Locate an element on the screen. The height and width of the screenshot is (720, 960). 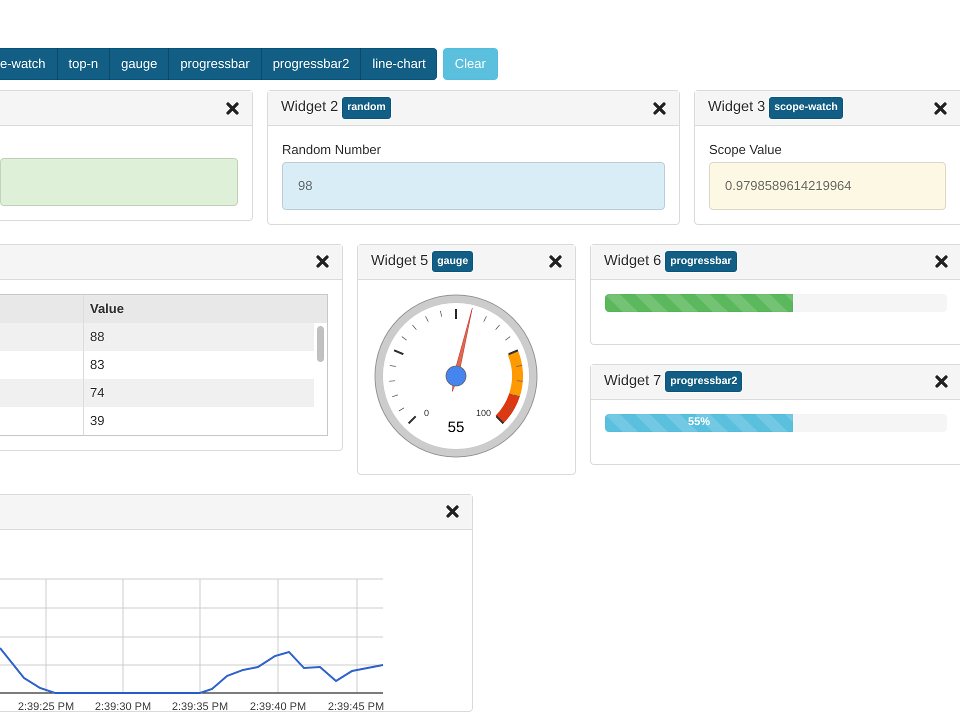
widget-title: Widget 7 is located at coordinates (633, 381).